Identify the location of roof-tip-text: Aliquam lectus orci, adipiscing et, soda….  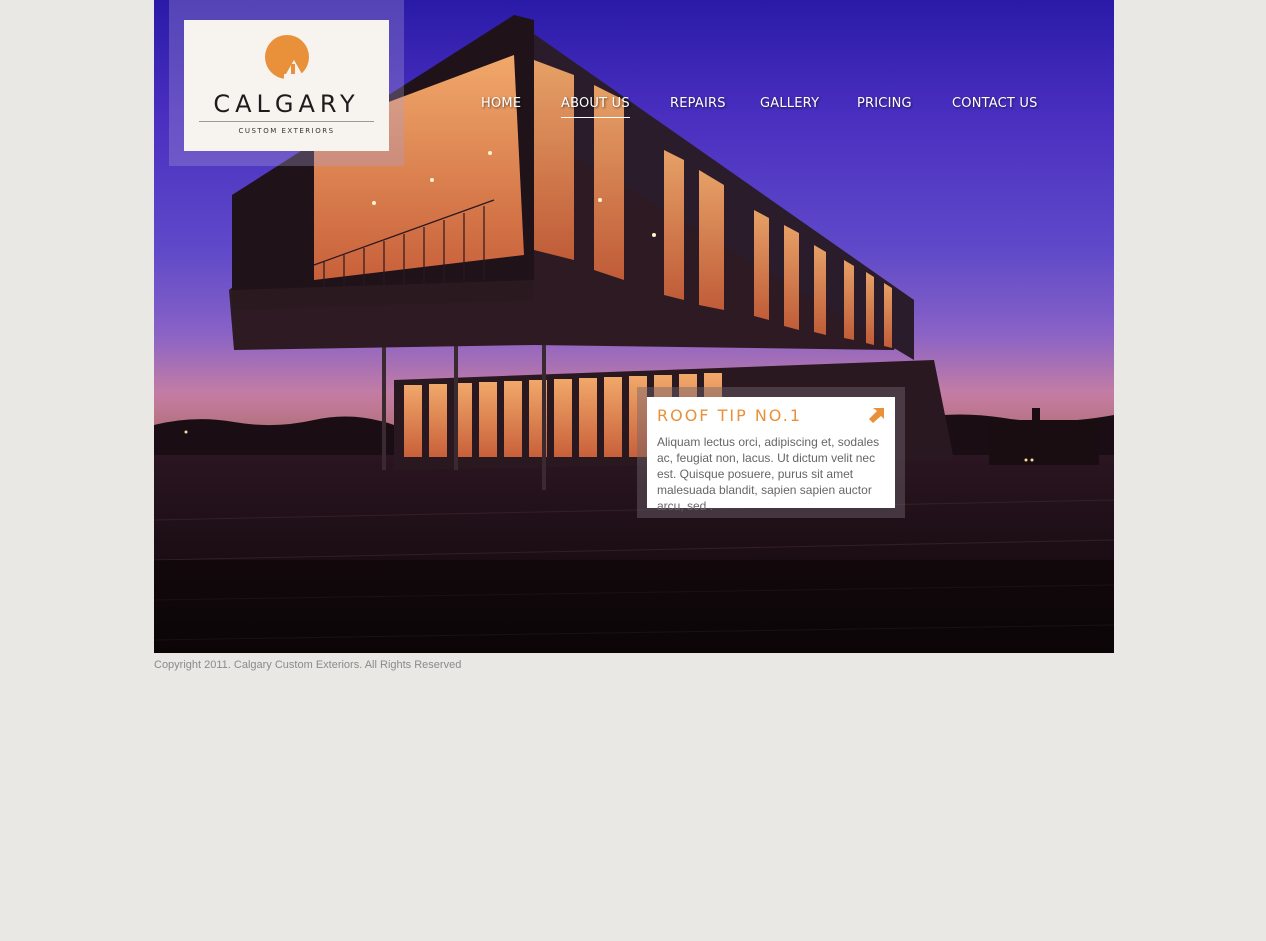
(768, 474).